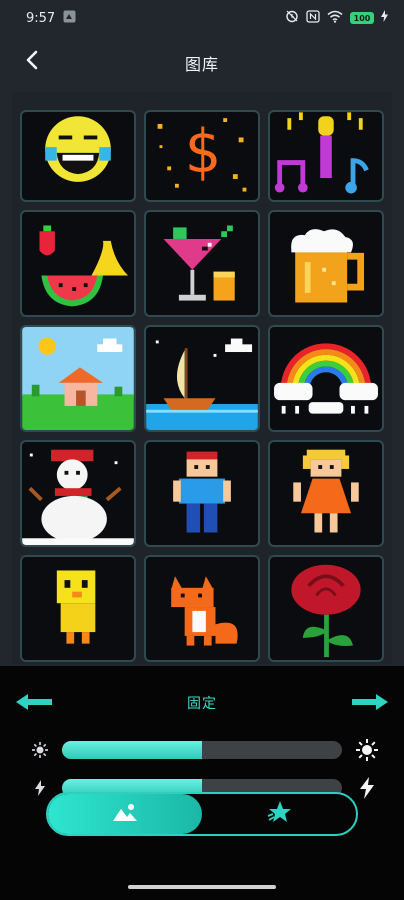 This screenshot has height=900, width=404. What do you see at coordinates (326, 611) in the screenshot?
I see `red-rose-image` at bounding box center [326, 611].